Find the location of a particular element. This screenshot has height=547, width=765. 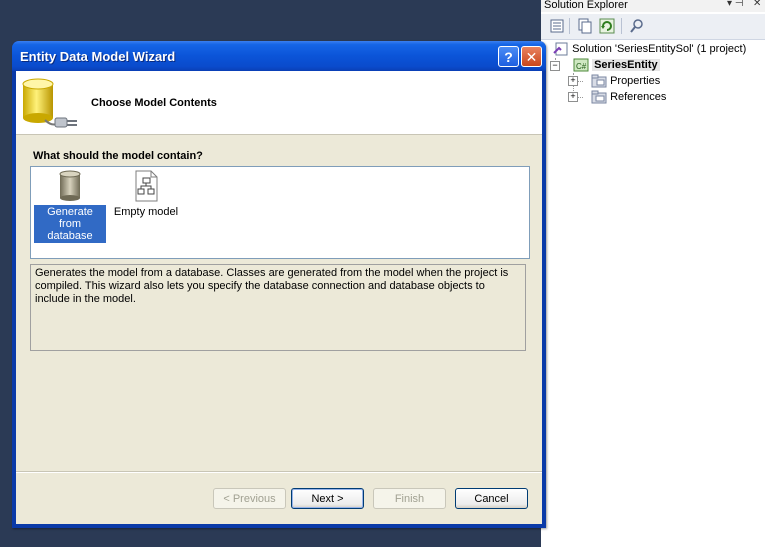

expand-references-icon: + is located at coordinates (573, 97).